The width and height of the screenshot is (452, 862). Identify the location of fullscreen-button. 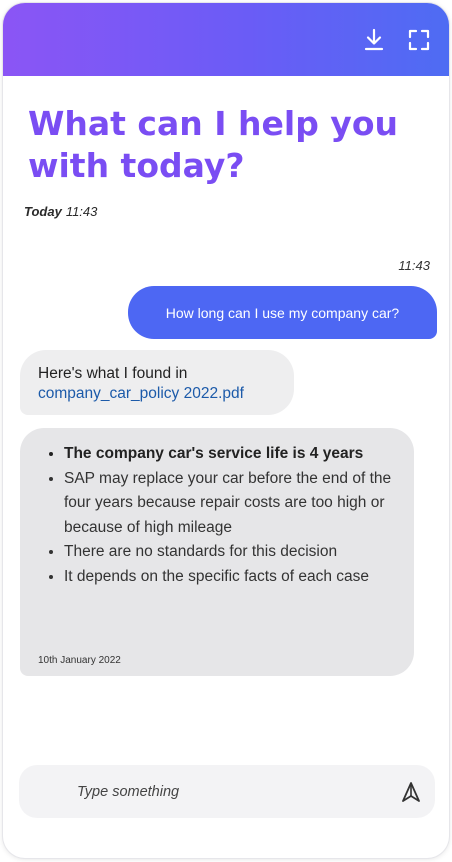
(419, 40).